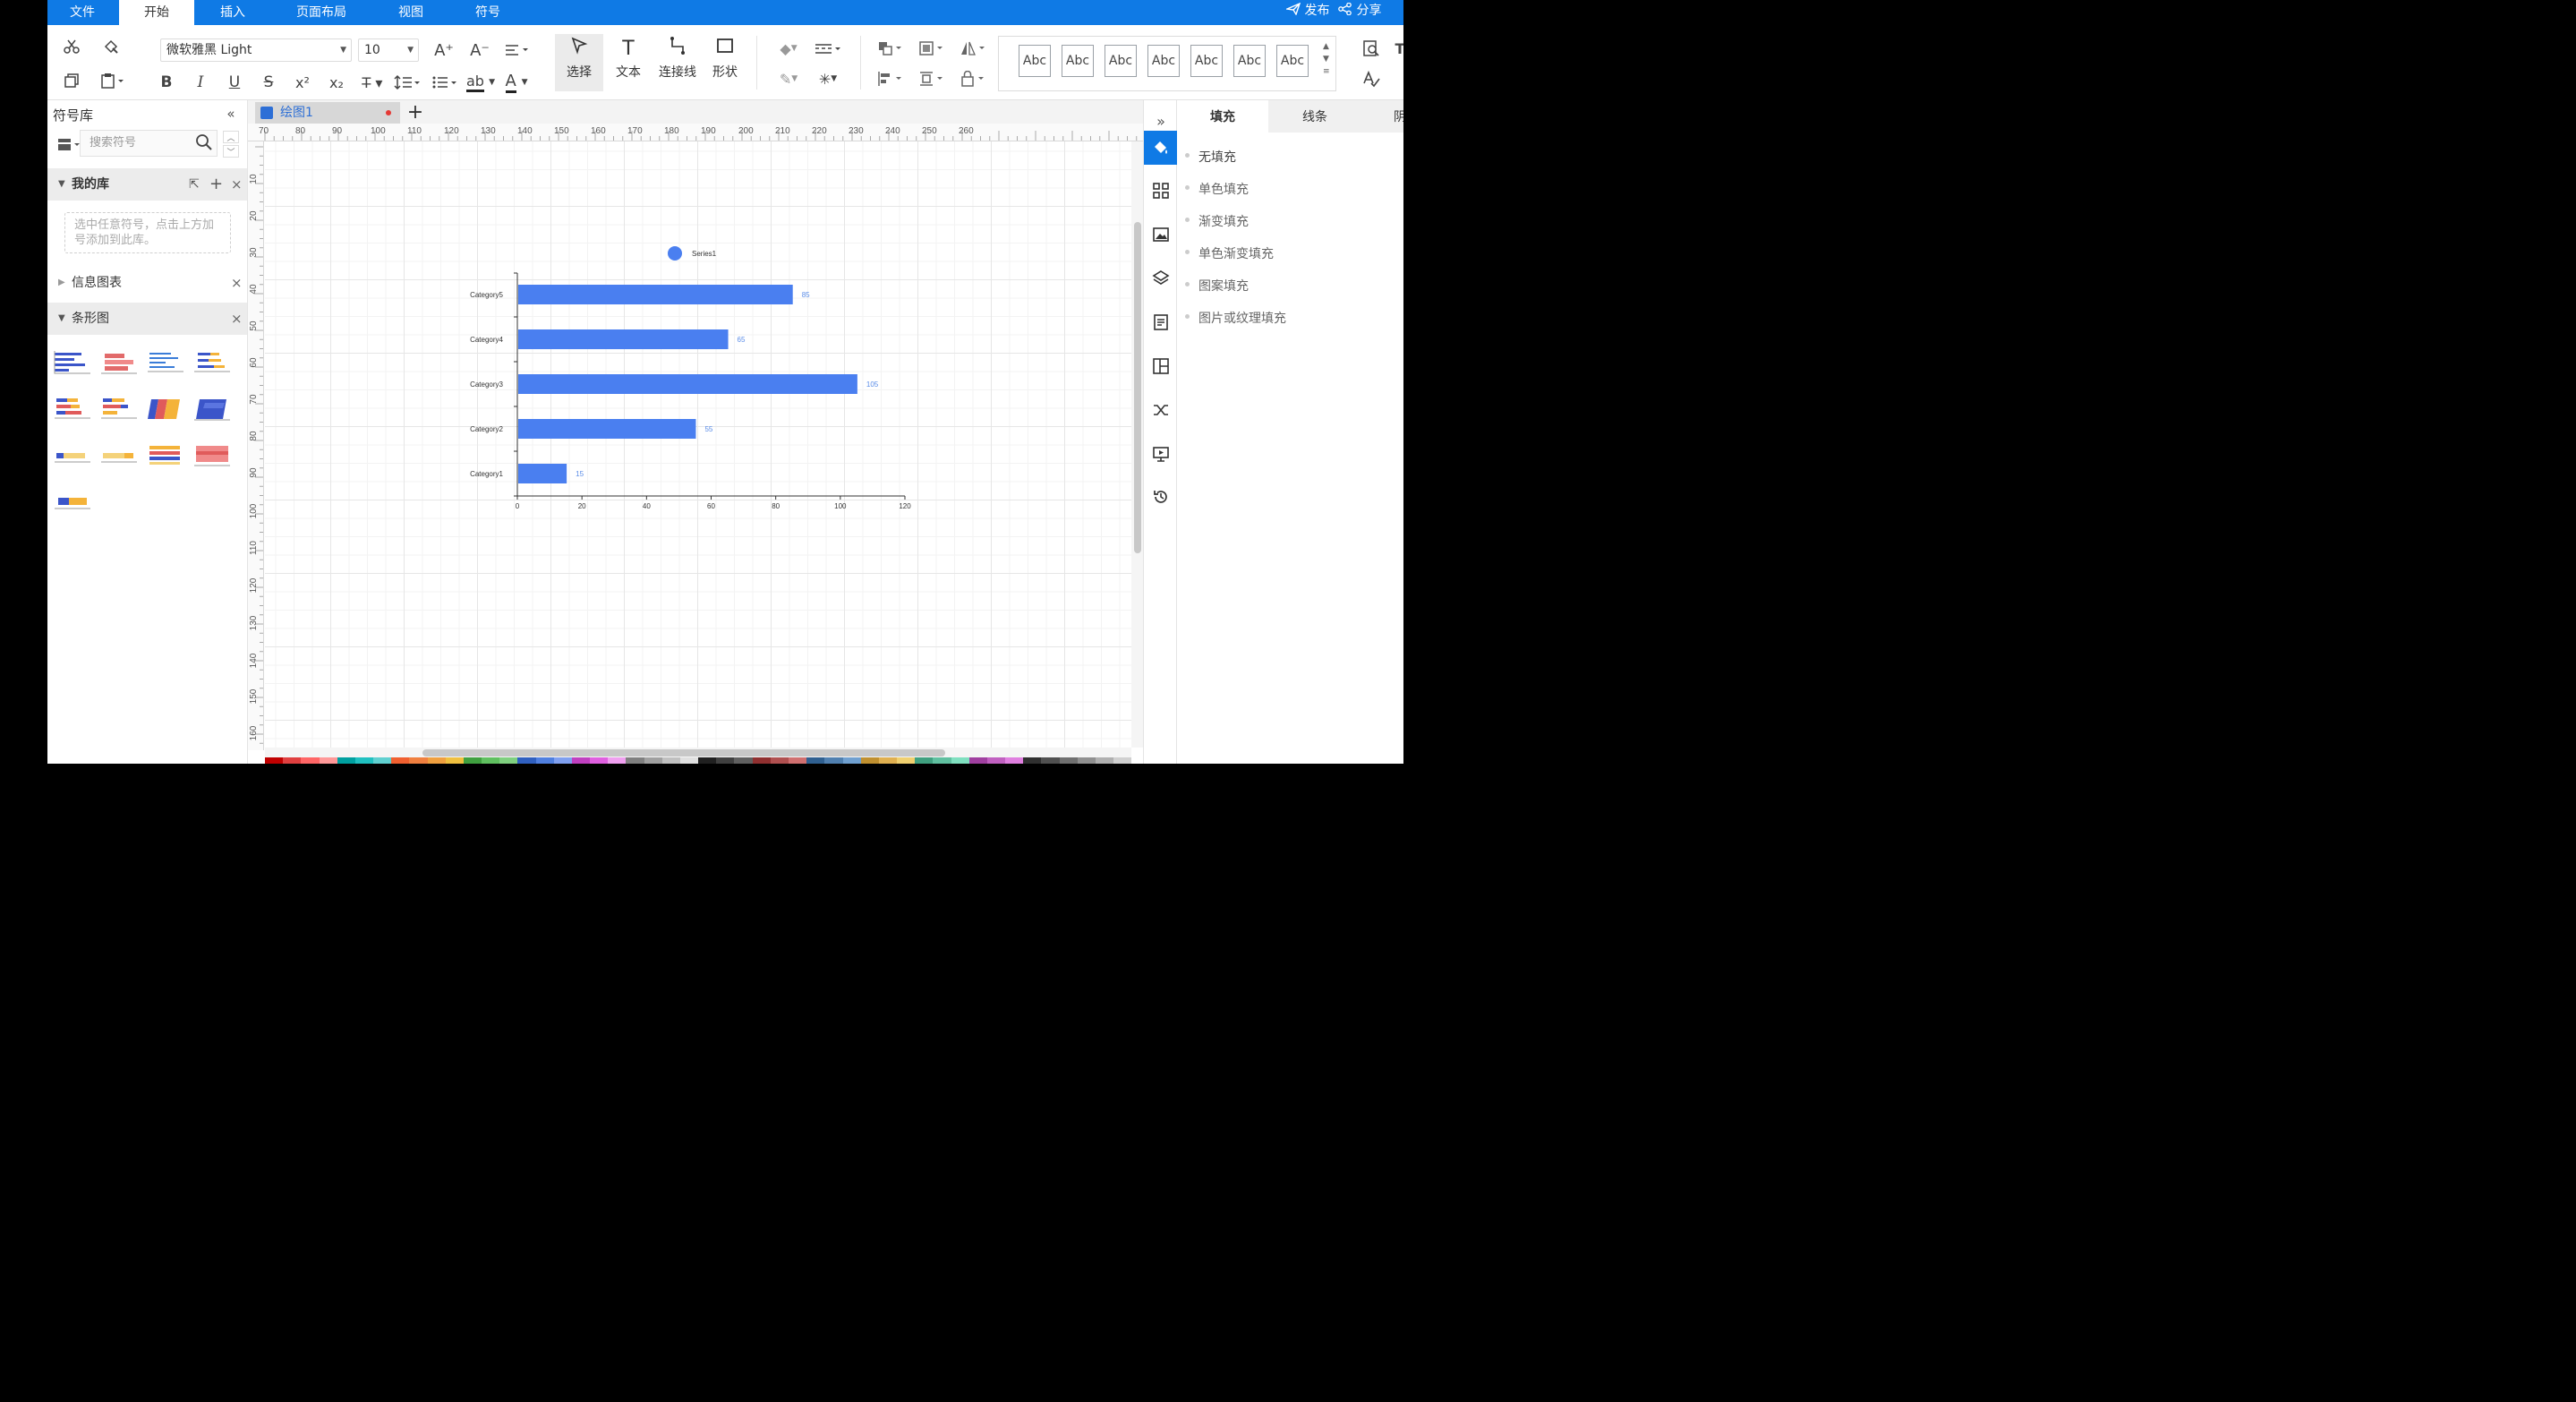 This screenshot has height=1402, width=2576. I want to click on symbol-search-input: 搜索符号, so click(149, 143).